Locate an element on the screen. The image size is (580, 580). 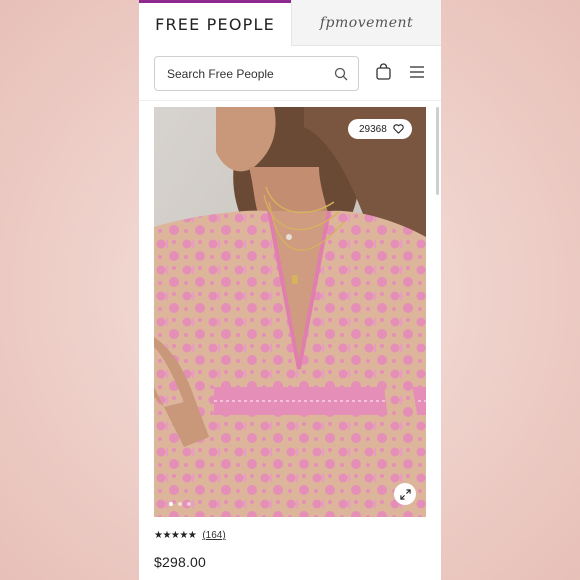
star-rating-icon: ★★★★★ is located at coordinates (175, 535).